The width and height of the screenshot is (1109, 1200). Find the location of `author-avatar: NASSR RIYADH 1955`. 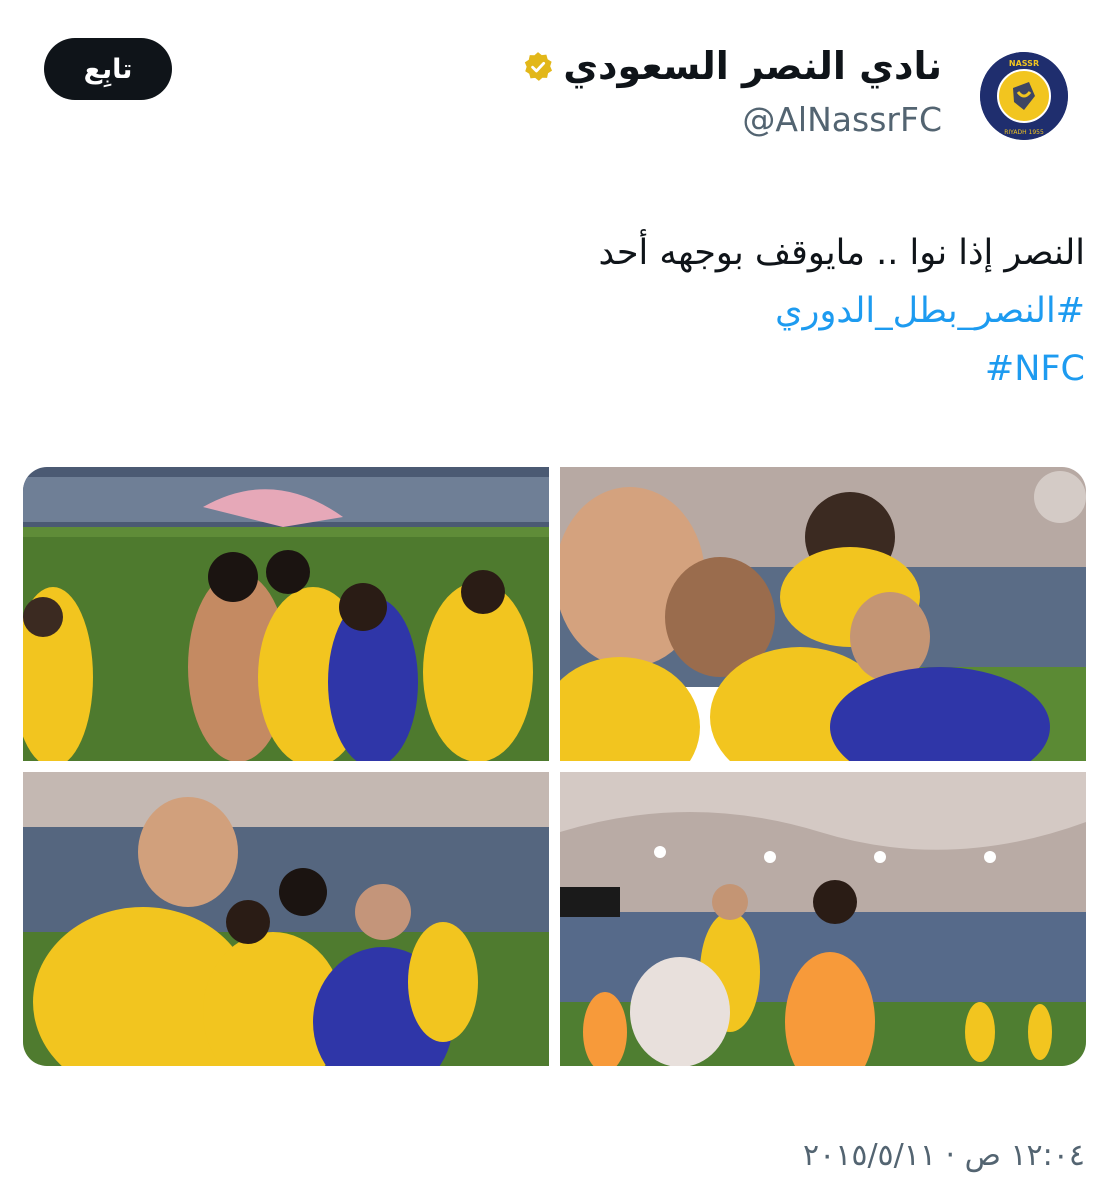

author-avatar: NASSR RIYADH 1955 is located at coordinates (1024, 96).